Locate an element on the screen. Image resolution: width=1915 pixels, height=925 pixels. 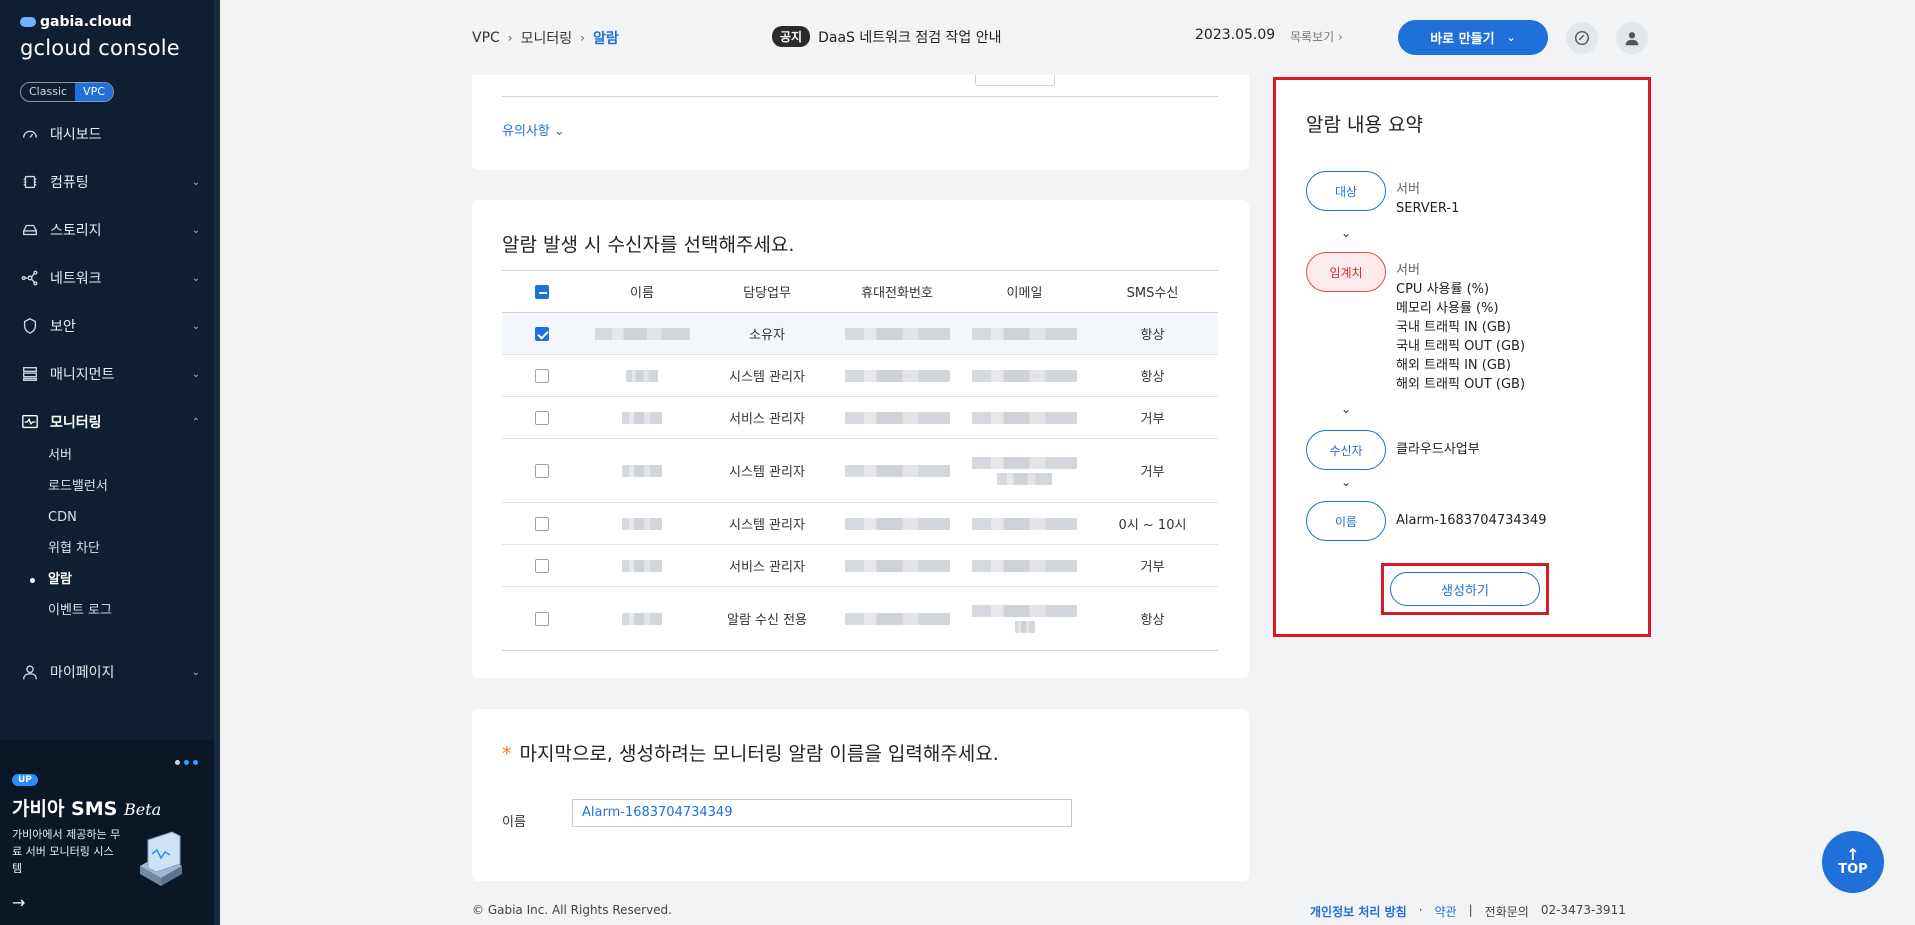
col-sms: SMS수신 is located at coordinates (1152, 291).